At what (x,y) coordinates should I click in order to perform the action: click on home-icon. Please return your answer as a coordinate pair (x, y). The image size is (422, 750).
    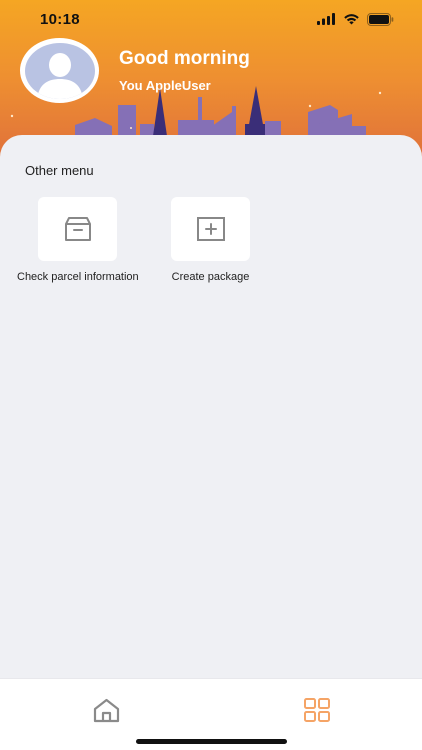
    Looking at the image, I should click on (106, 710).